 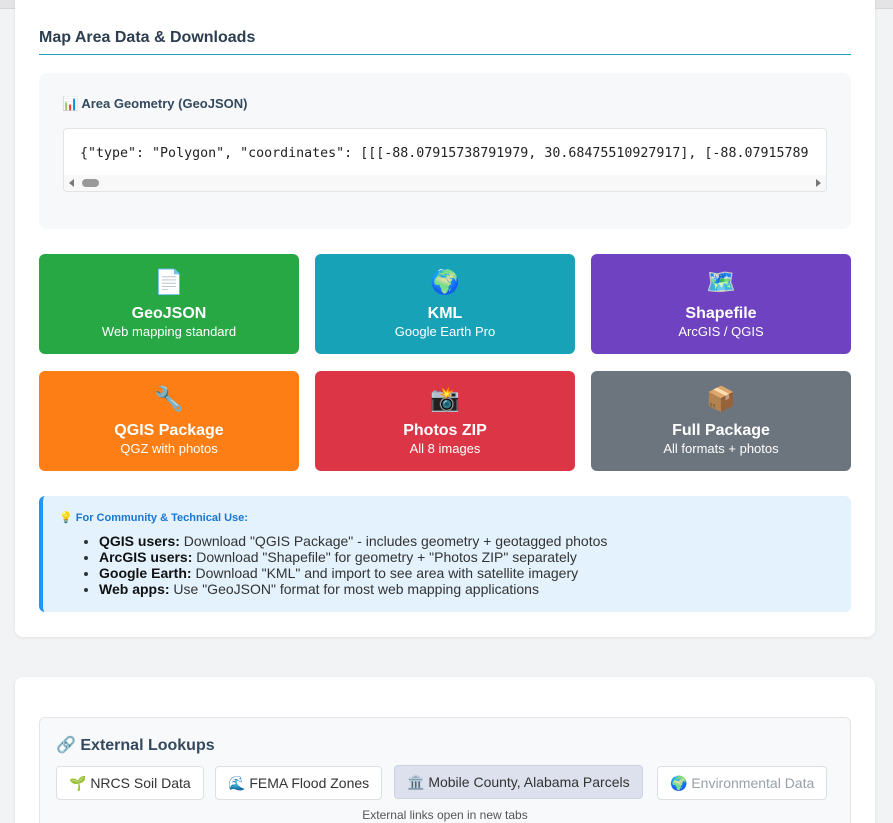 What do you see at coordinates (445, 448) in the screenshot?
I see `download-subtitle: All 8 images` at bounding box center [445, 448].